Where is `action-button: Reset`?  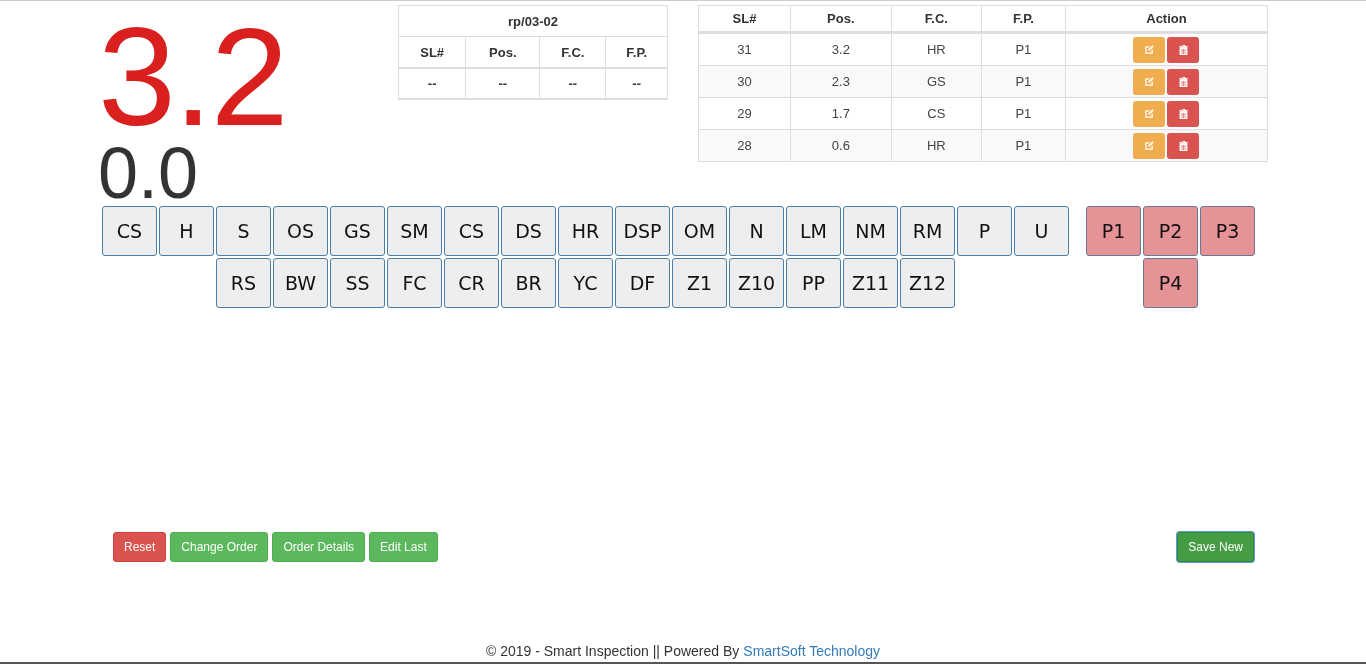 action-button: Reset is located at coordinates (140, 547).